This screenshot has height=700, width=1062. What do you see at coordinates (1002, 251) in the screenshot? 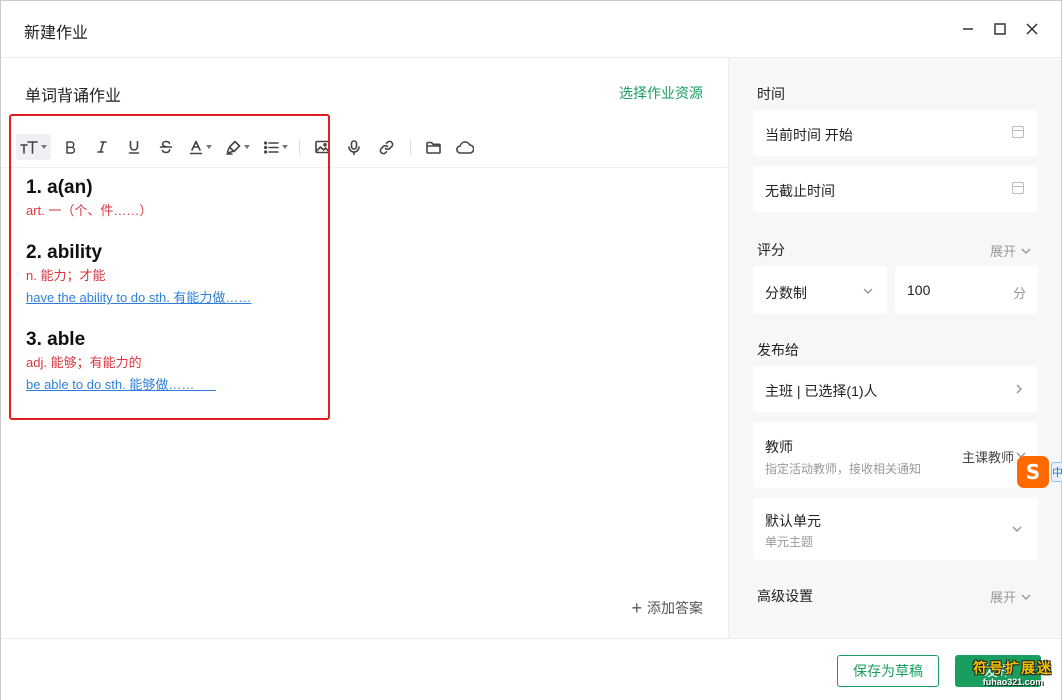
I see `score-expand-label: 展开` at bounding box center [1002, 251].